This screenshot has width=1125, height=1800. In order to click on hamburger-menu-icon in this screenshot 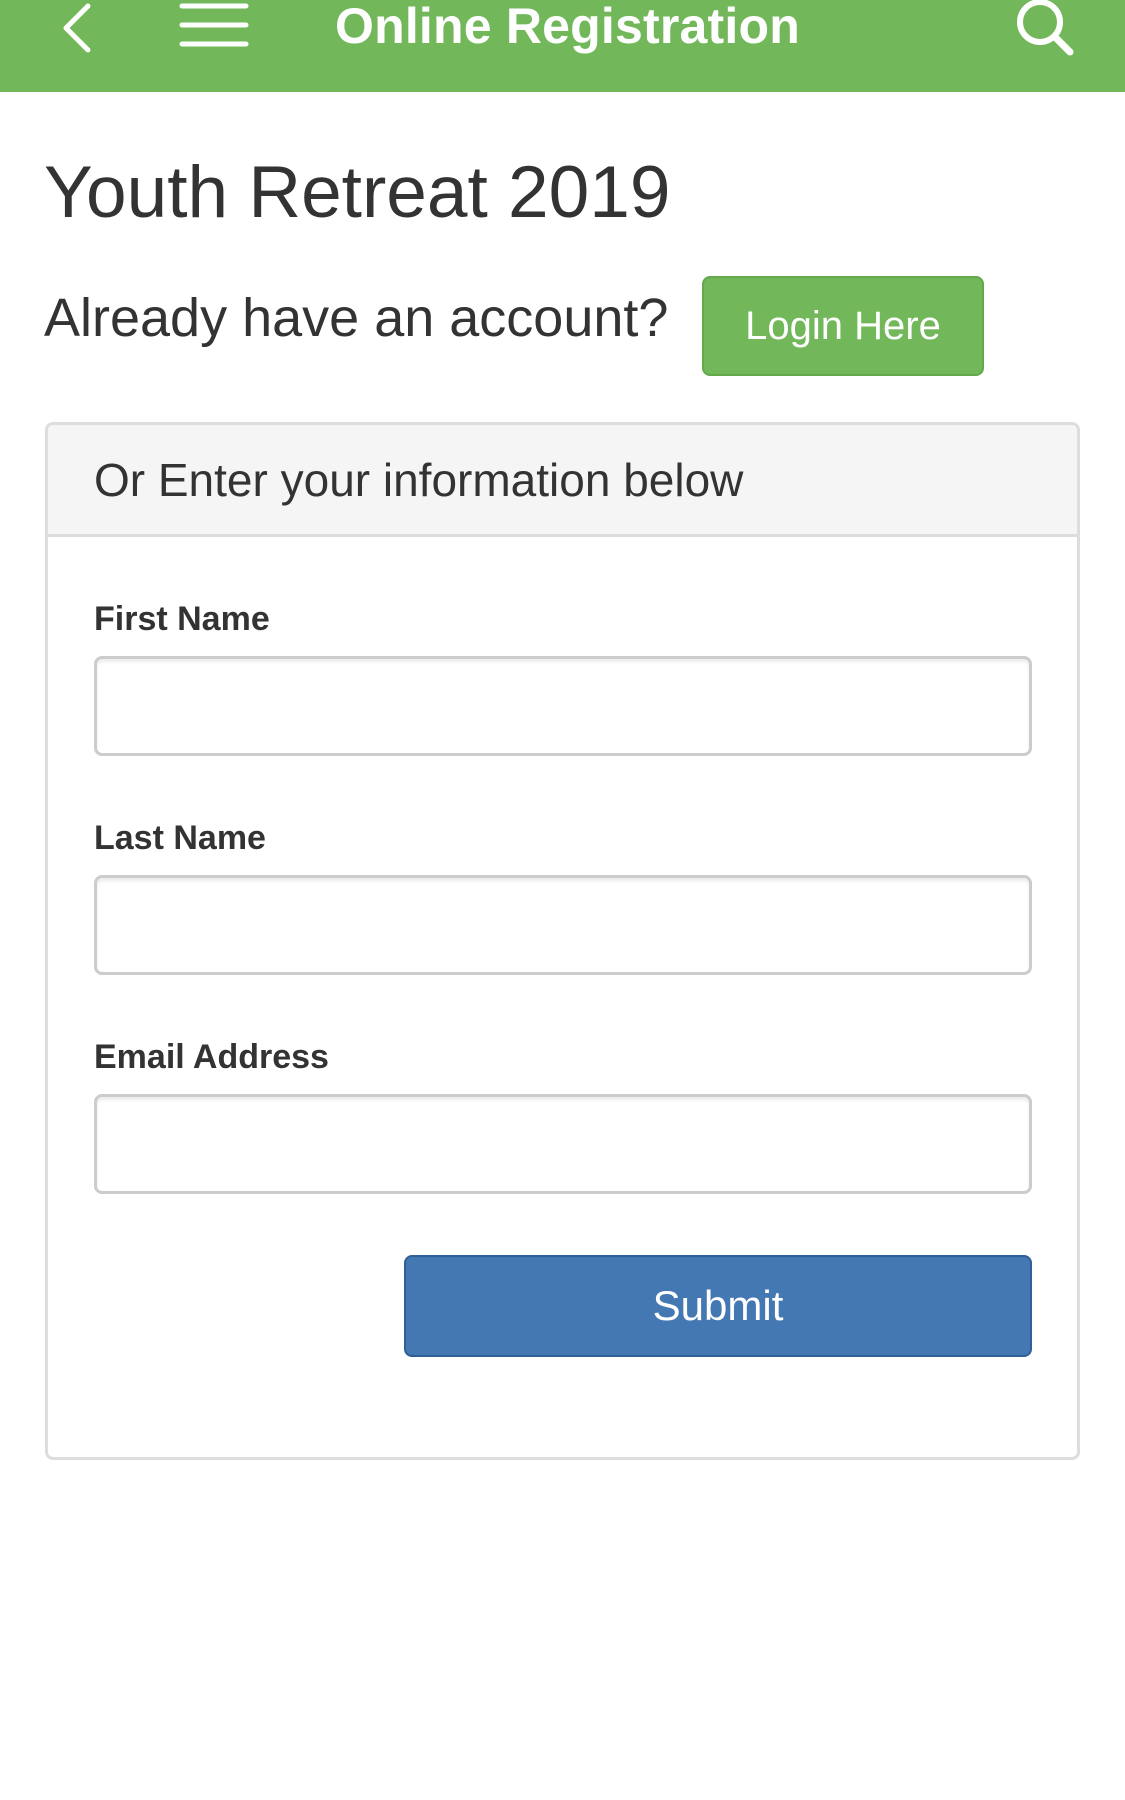, I will do `click(214, 25)`.